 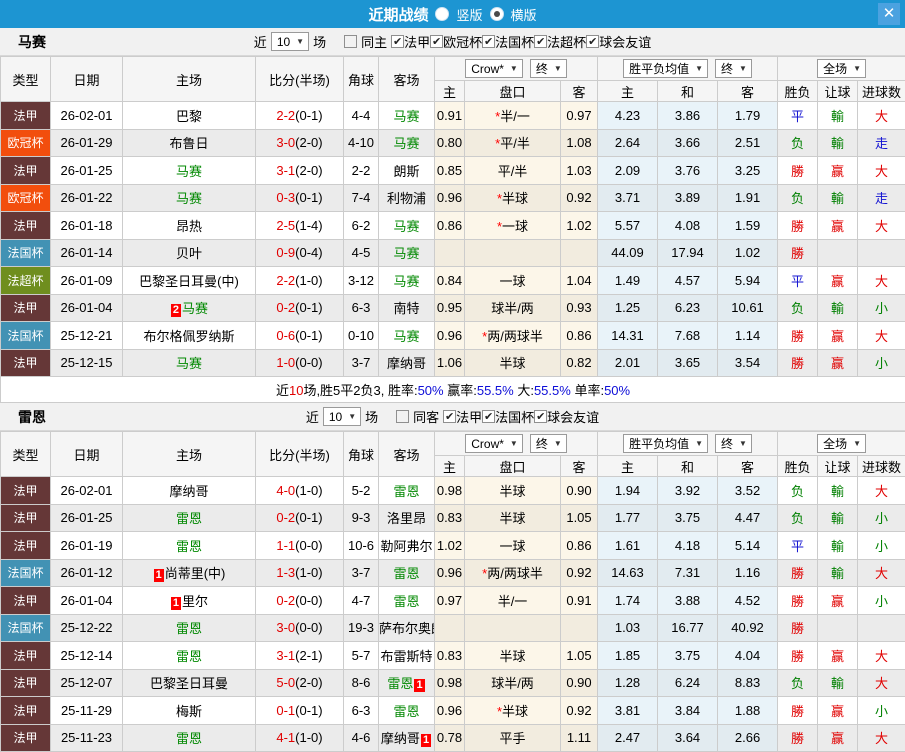 I want to click on fullmatch-group-header: 全场▼, so click(x=841, y=444).